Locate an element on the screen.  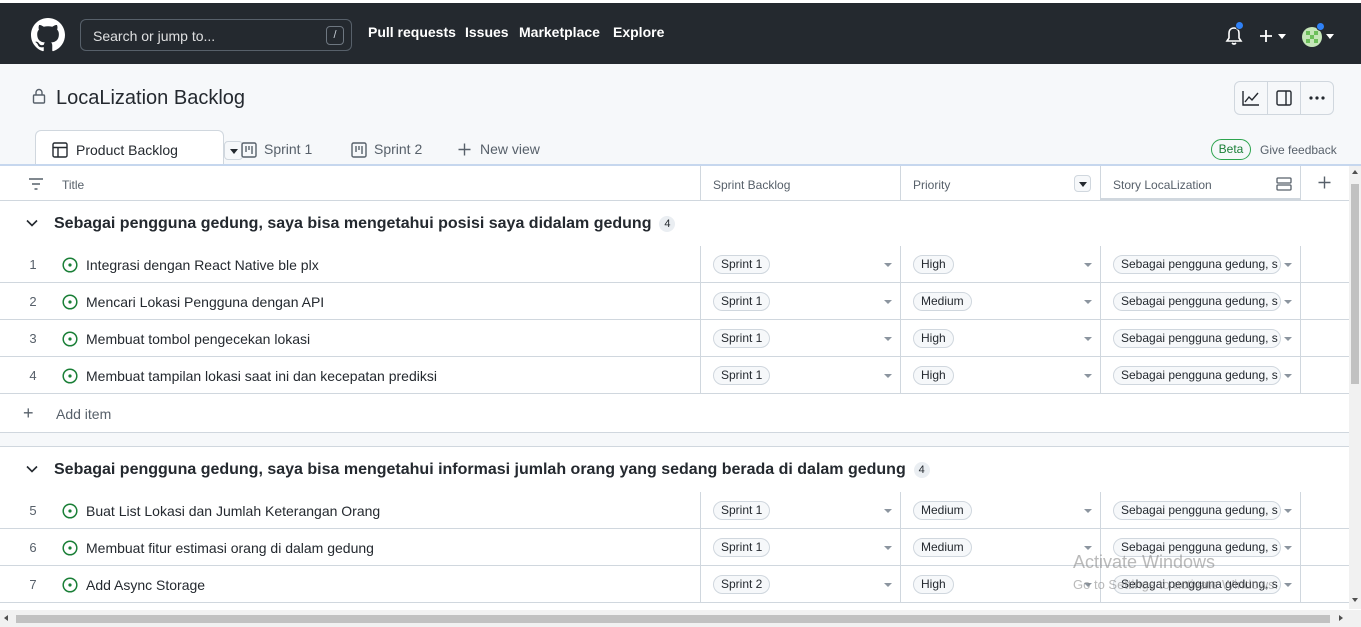
search-input: Search or jump to... / is located at coordinates (216, 35).